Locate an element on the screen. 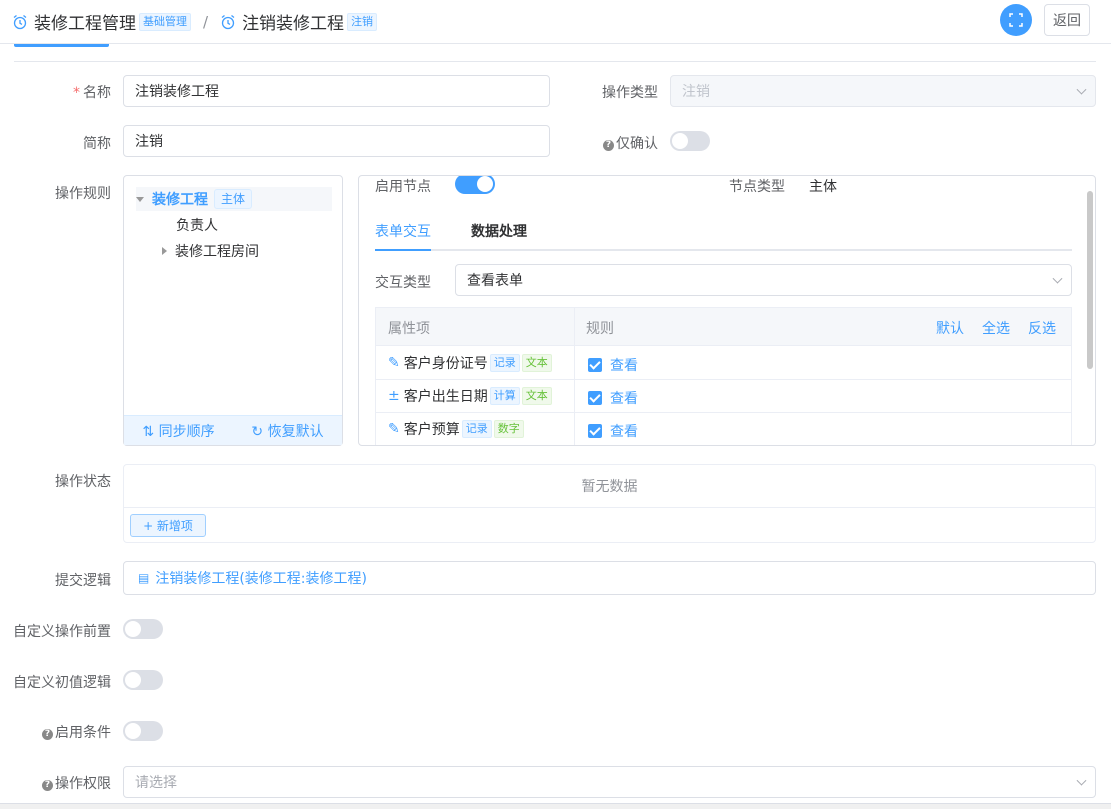 The height and width of the screenshot is (809, 1111). breadcrumb: 装修工程管理 基础管理 / 注销装修工程 注销 is located at coordinates (195, 21).